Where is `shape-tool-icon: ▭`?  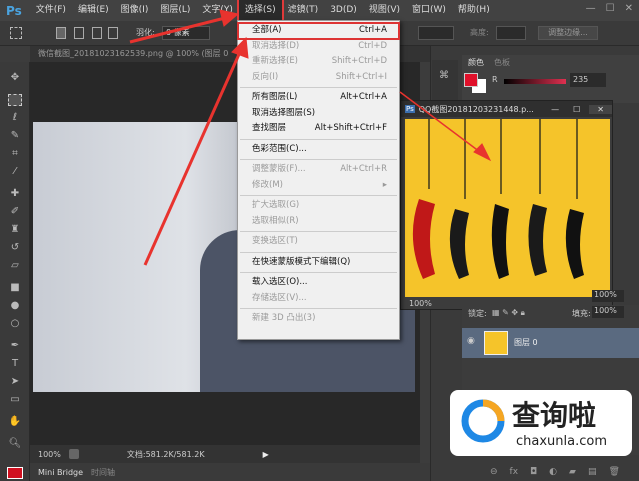 shape-tool-icon: ▭ is located at coordinates (15, 400).